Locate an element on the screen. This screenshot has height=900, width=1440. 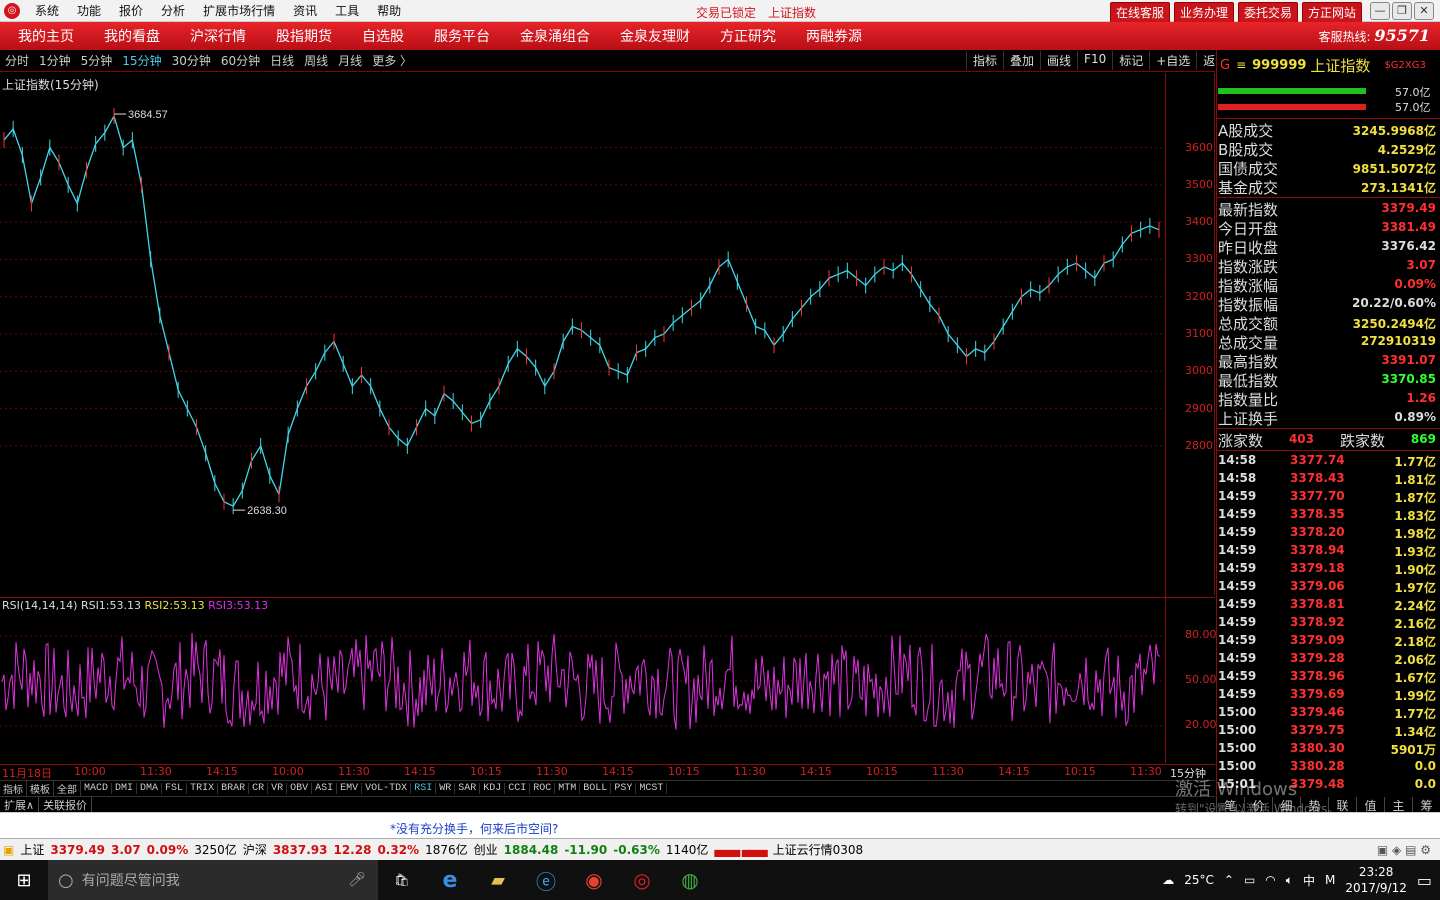
store-icon: 🛍︎ is located at coordinates (402, 880).